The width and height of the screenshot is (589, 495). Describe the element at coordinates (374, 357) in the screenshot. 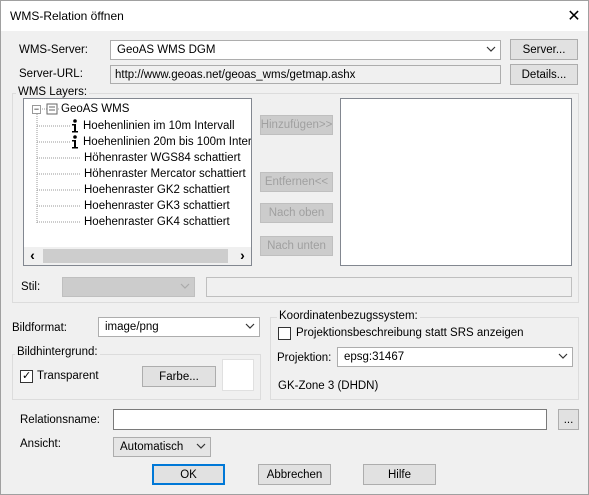

I see `projection-value: epsg:31467` at that location.